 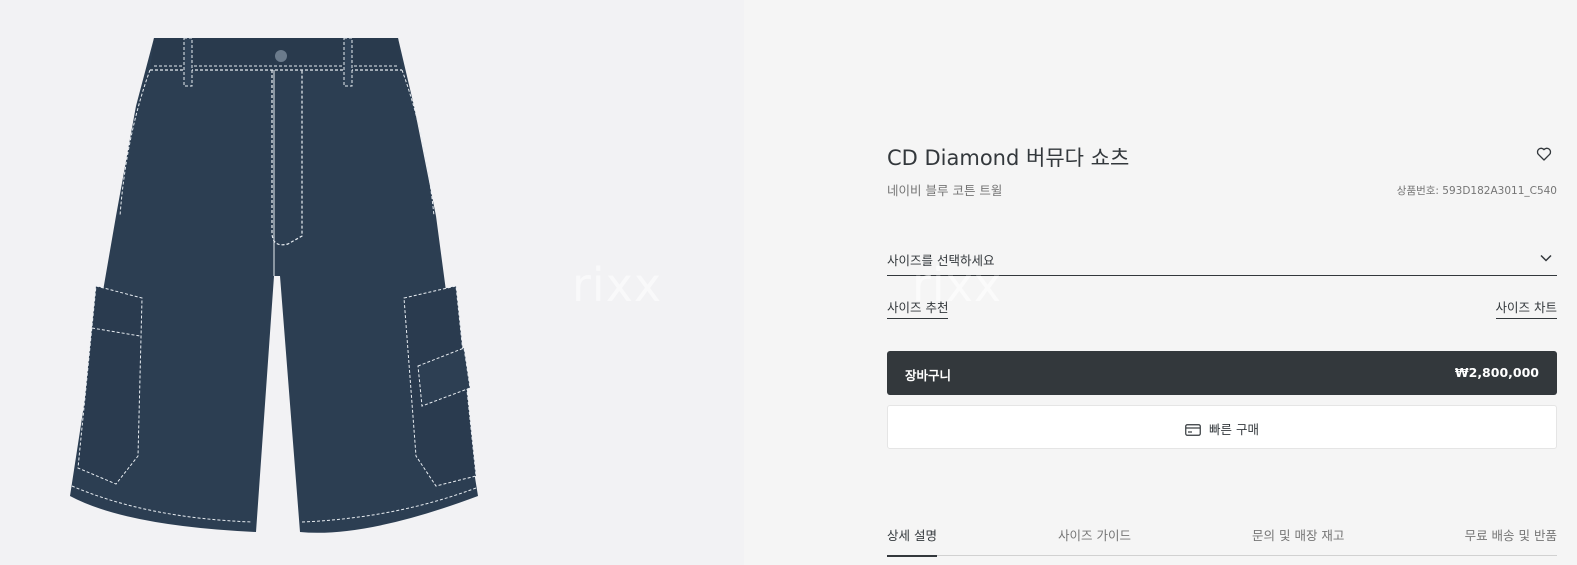 What do you see at coordinates (945, 190) in the screenshot?
I see `product-subtitle: 네이비 블루 코튼 트윌` at bounding box center [945, 190].